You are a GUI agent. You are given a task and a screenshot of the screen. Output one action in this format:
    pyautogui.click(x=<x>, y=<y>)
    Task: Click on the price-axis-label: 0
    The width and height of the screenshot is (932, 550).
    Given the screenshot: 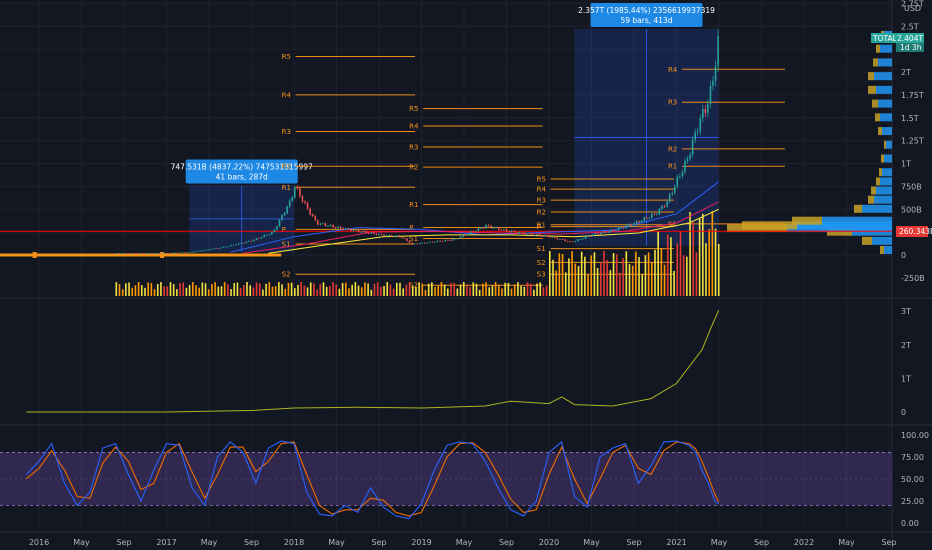 What is the action you would take?
    pyautogui.click(x=903, y=255)
    